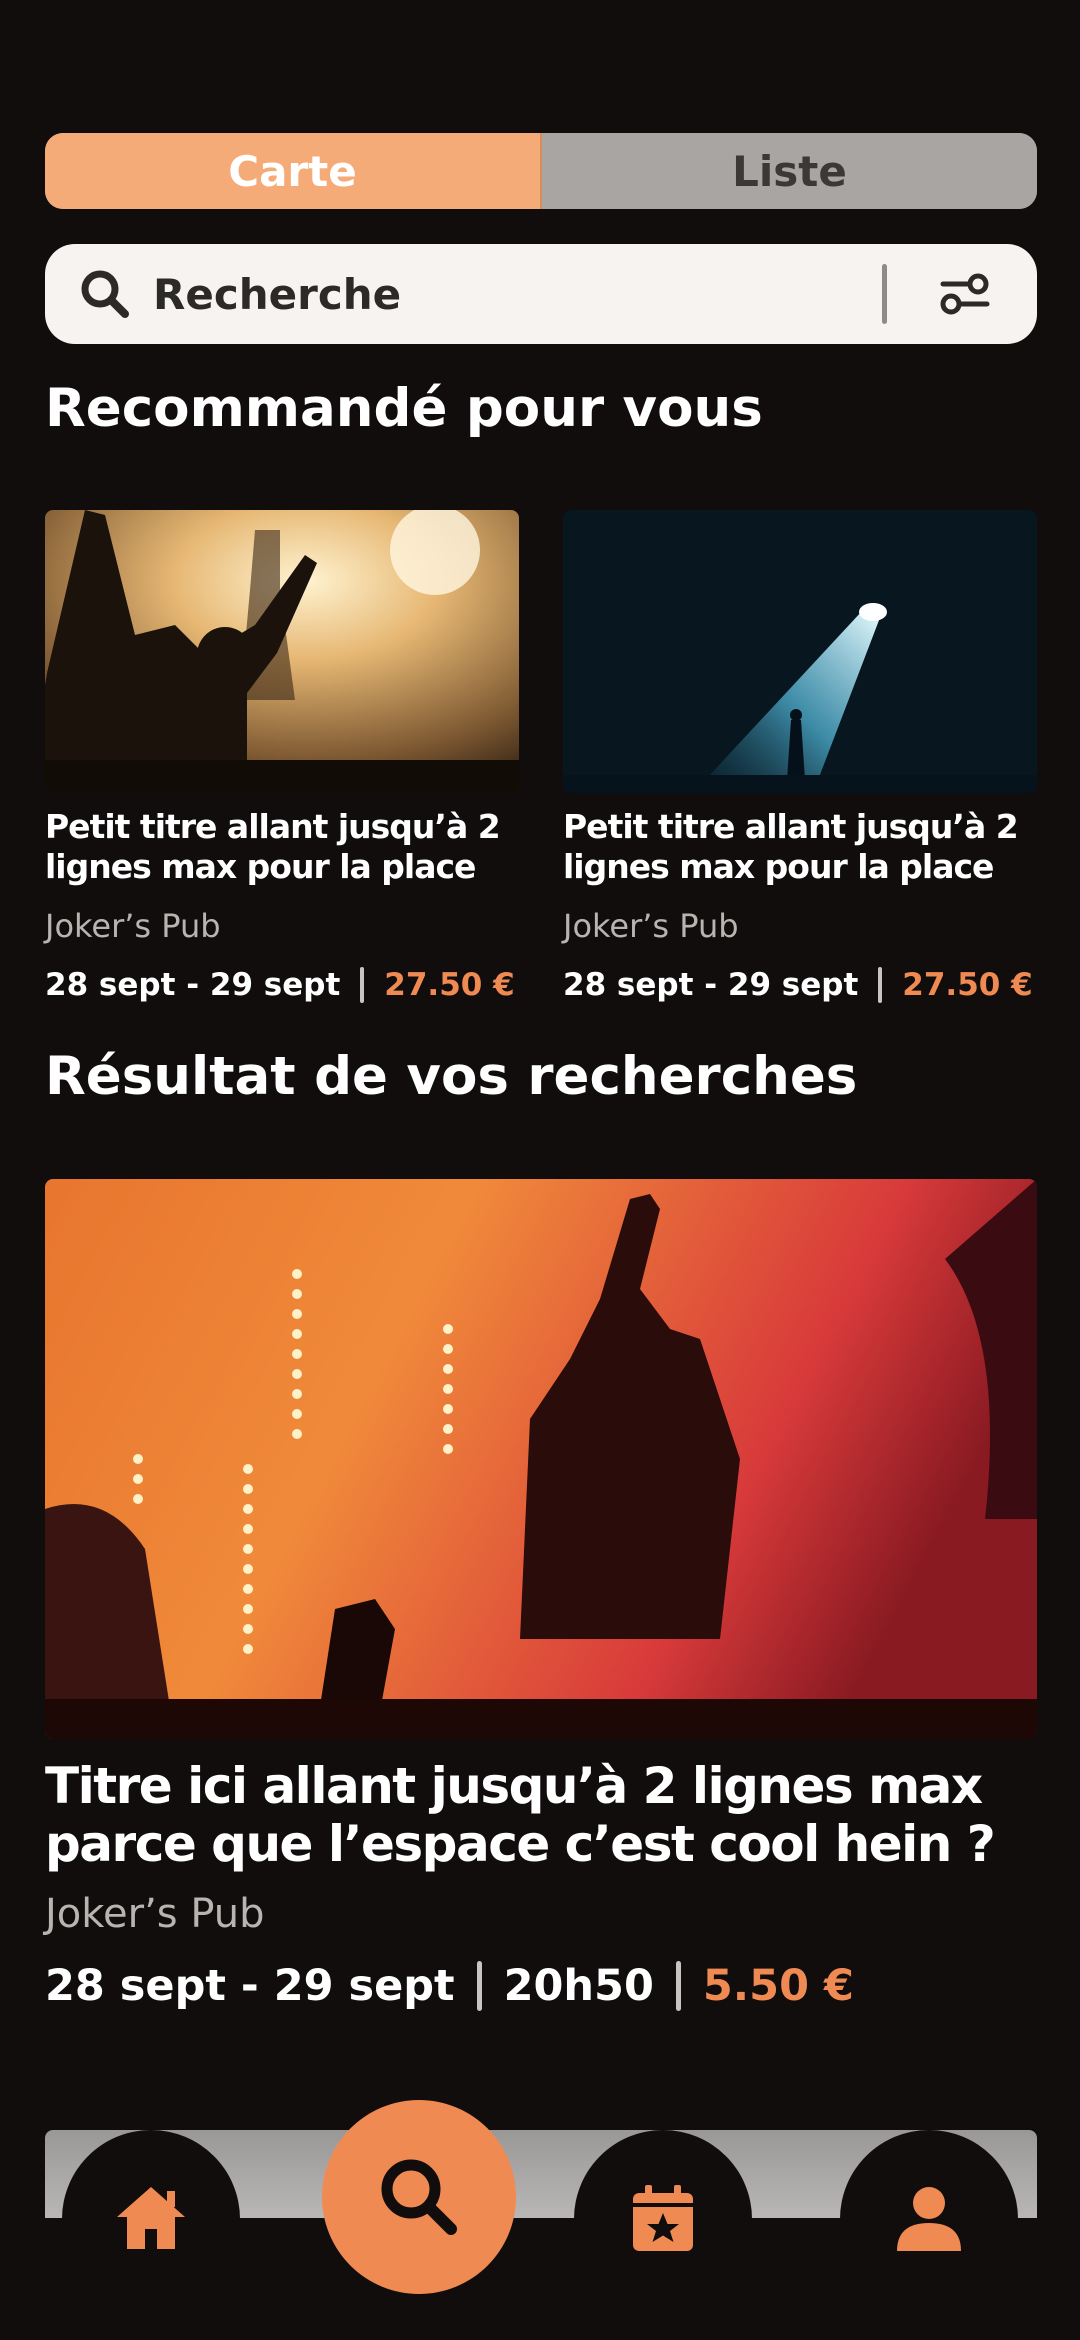  What do you see at coordinates (884, 294) in the screenshot?
I see `search-divider` at bounding box center [884, 294].